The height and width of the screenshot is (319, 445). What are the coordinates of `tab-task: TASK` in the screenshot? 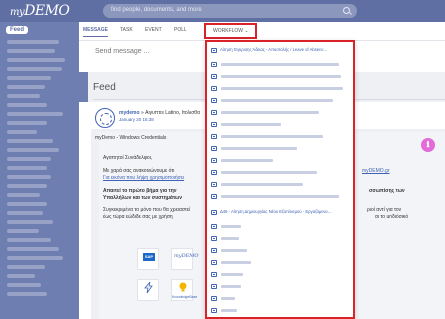 It's located at (126, 30).